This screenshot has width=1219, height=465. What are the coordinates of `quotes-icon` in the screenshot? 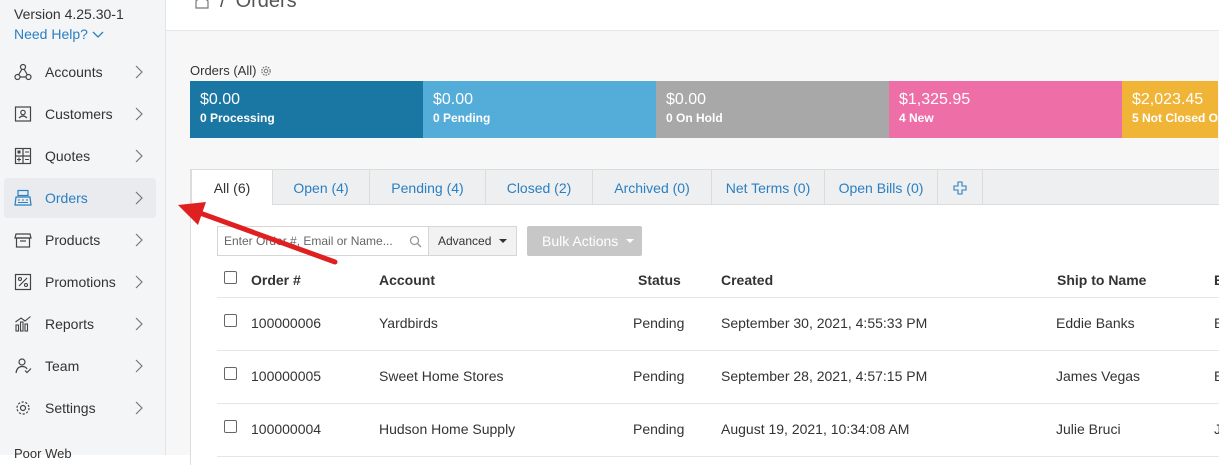 It's located at (23, 156).